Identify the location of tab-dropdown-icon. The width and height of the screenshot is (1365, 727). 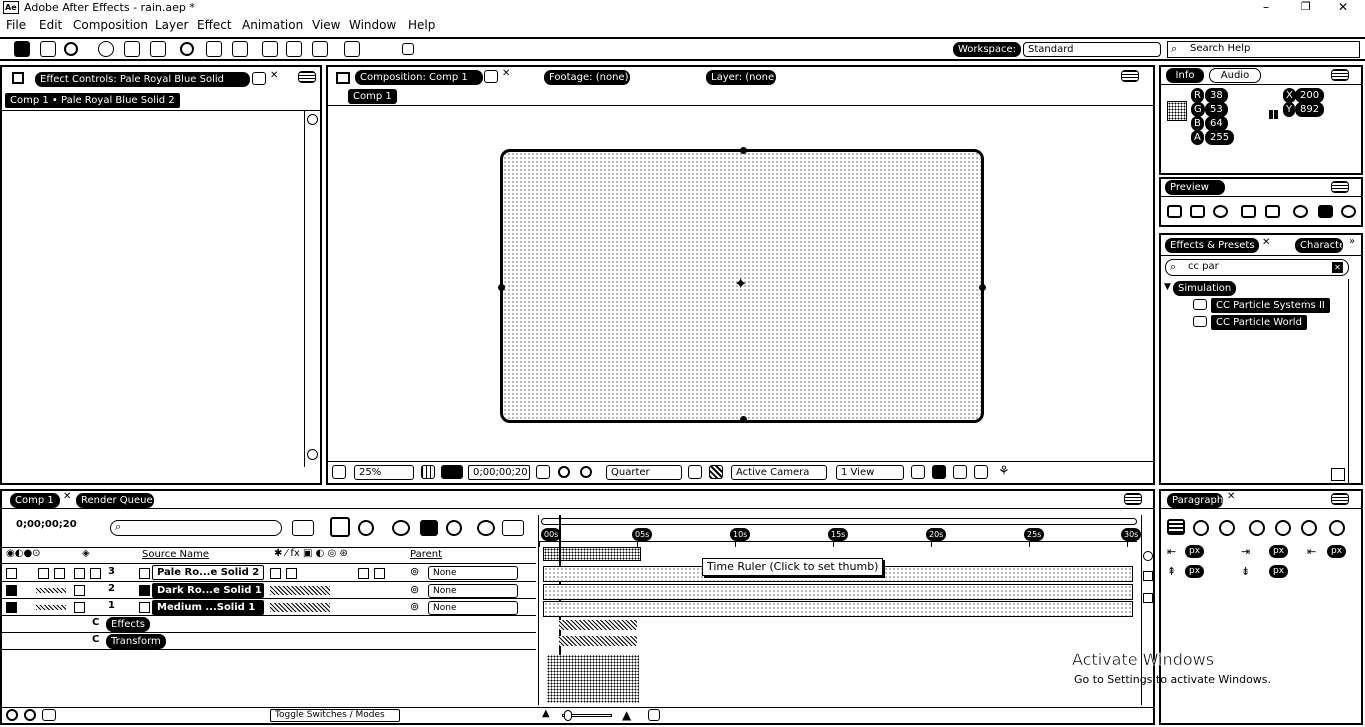
(259, 78).